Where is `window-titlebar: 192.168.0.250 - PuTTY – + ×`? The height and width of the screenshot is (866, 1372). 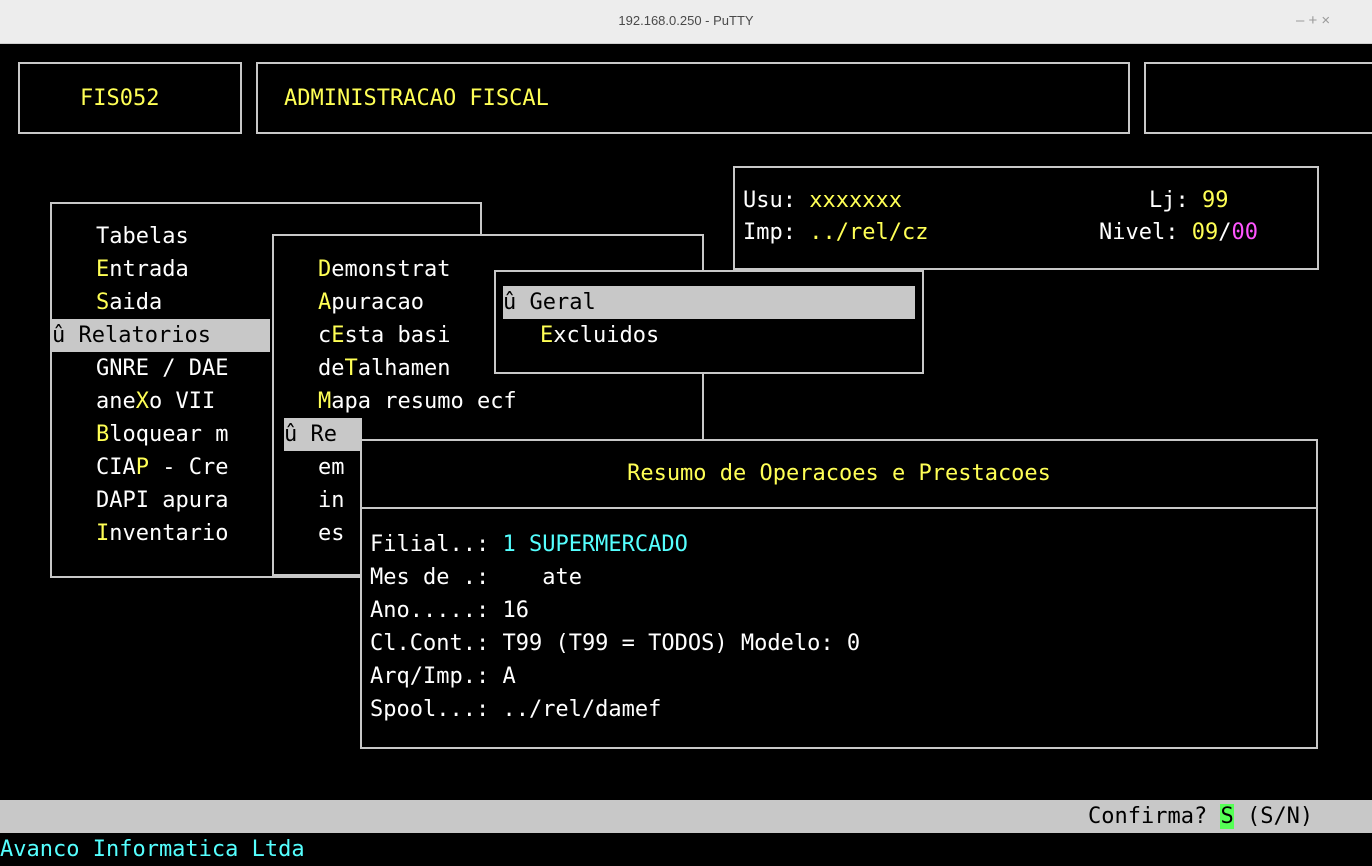
window-titlebar: 192.168.0.250 - PuTTY – + × is located at coordinates (686, 22).